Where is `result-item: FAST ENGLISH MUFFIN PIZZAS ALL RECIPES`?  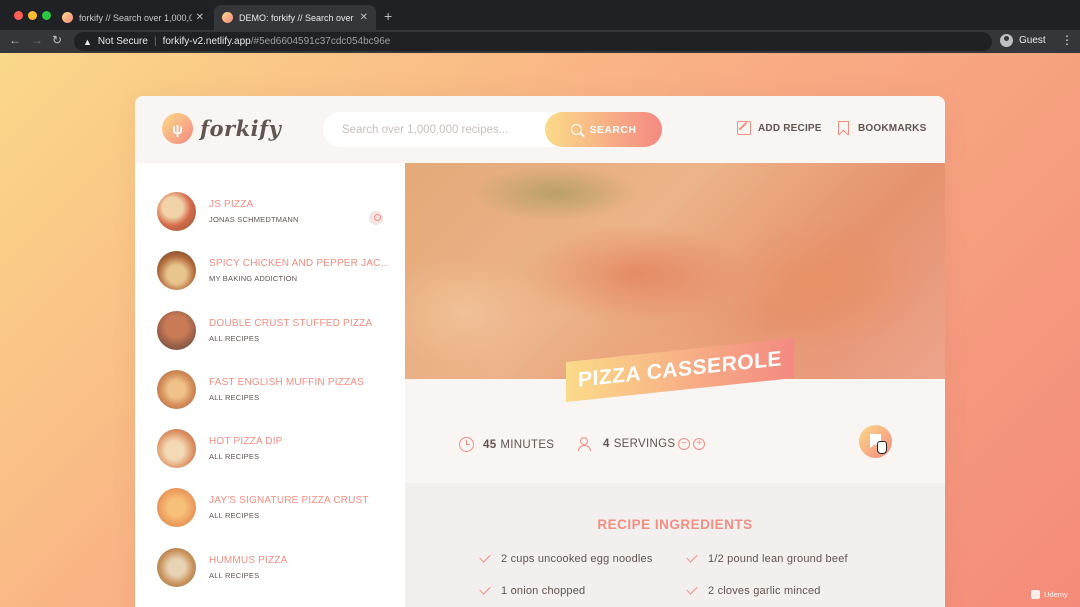 result-item: FAST ENGLISH MUFFIN PIZZAS ALL RECIPES is located at coordinates (270, 399).